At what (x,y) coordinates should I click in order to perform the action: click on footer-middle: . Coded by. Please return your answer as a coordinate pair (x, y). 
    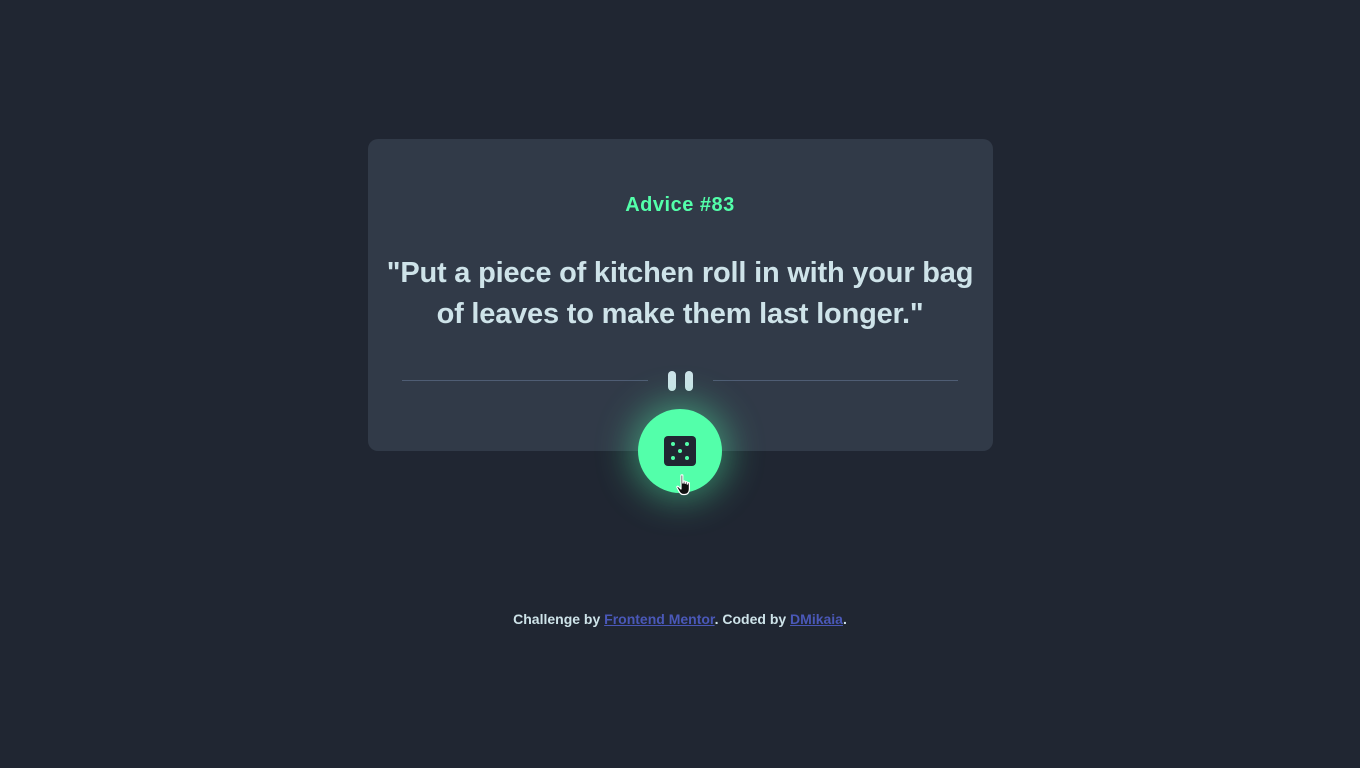
    Looking at the image, I should click on (752, 619).